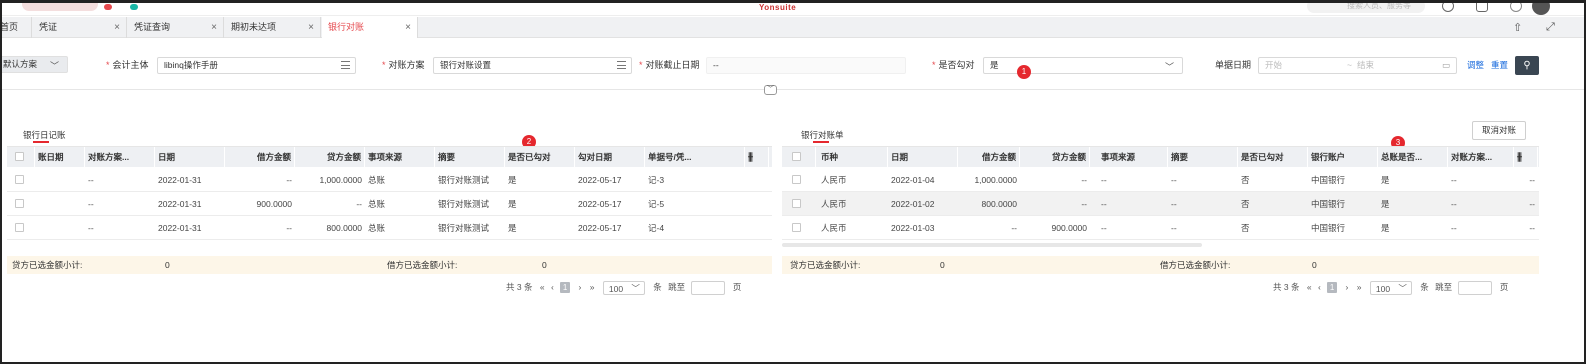 The image size is (1586, 364). Describe the element at coordinates (1343, 157) in the screenshot. I see `col-header: 银行账户` at that location.